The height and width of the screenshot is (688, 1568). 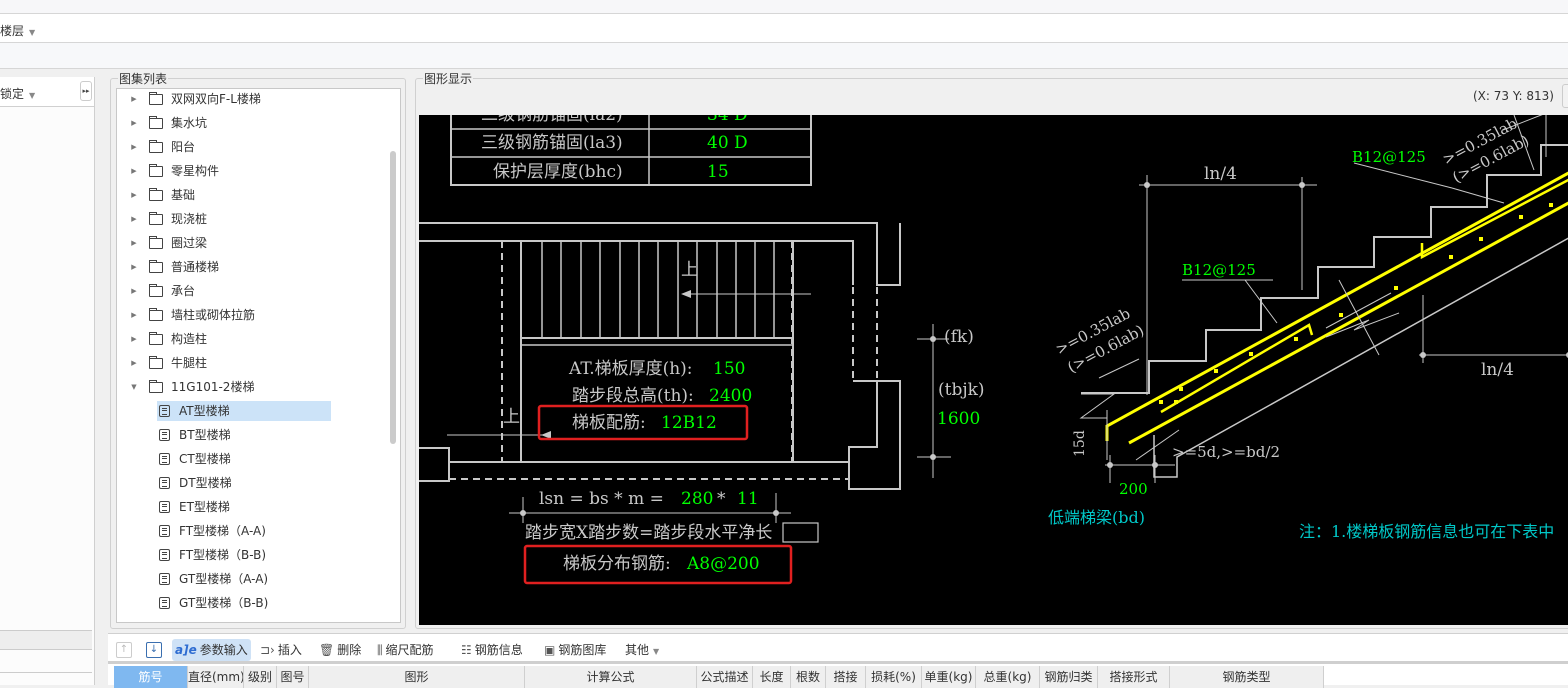 What do you see at coordinates (249, 171) in the screenshot?
I see `tree-folder: ▶ 零星构件` at bounding box center [249, 171].